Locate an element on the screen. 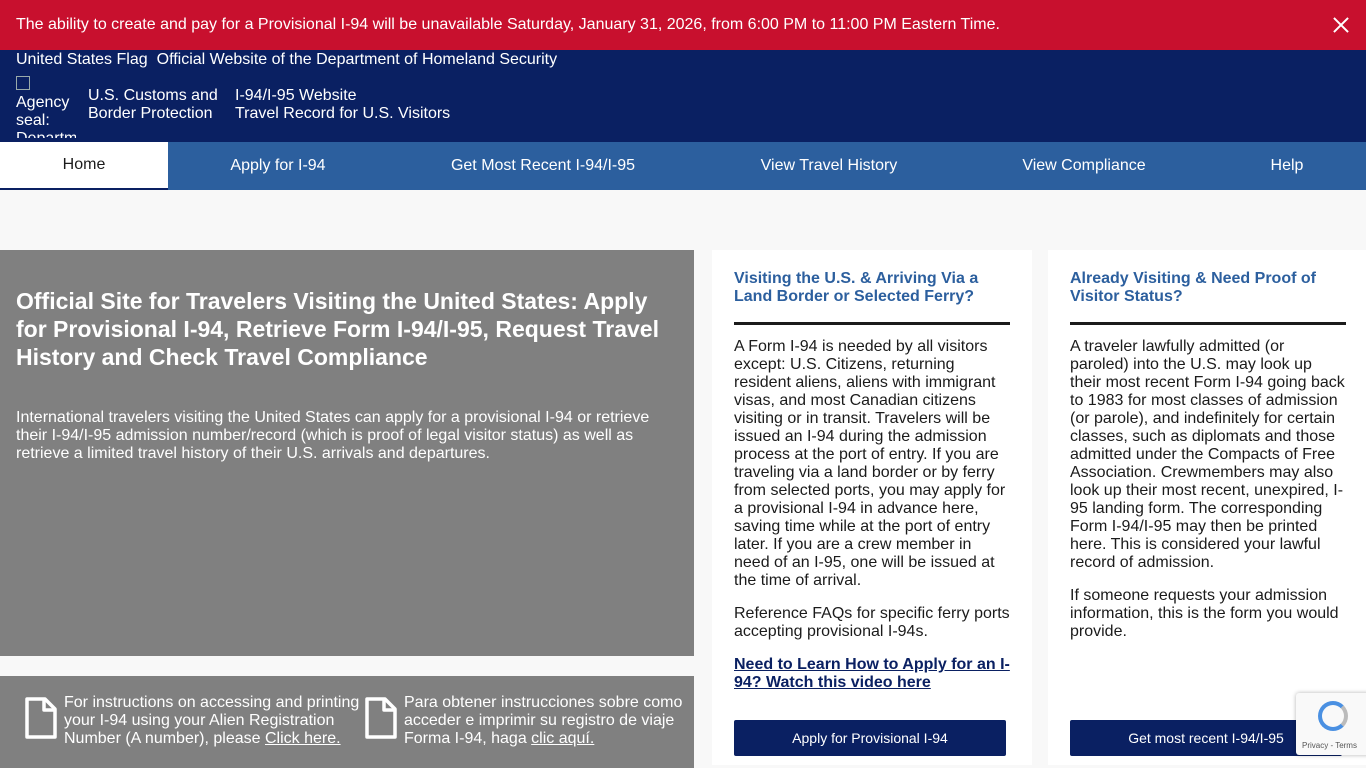  agency-name: U.S. Customs and Border Protection is located at coordinates (153, 105).